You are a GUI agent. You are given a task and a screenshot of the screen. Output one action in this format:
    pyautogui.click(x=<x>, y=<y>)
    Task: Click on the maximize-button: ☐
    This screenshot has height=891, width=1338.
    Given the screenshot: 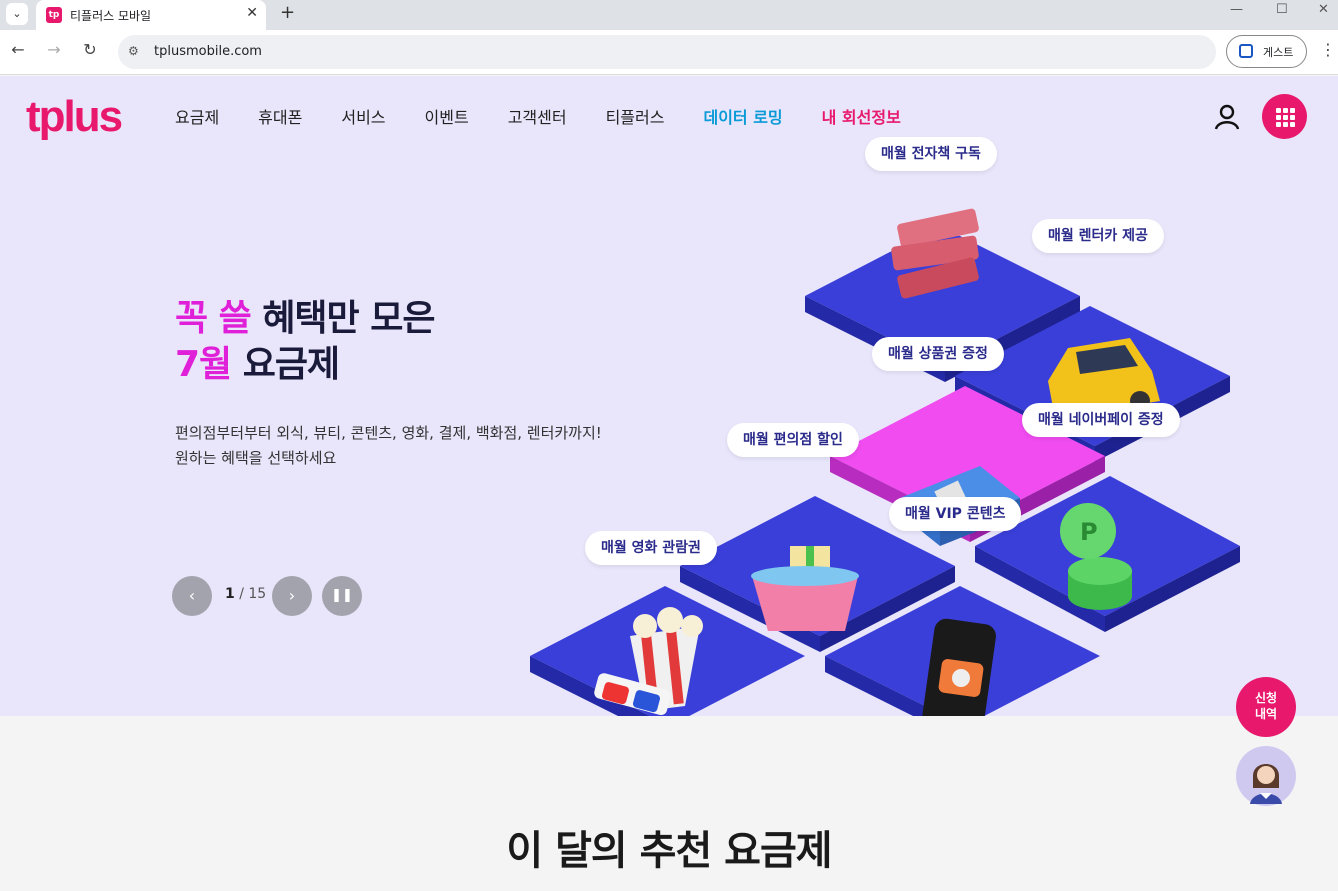 What is the action you would take?
    pyautogui.click(x=1282, y=9)
    